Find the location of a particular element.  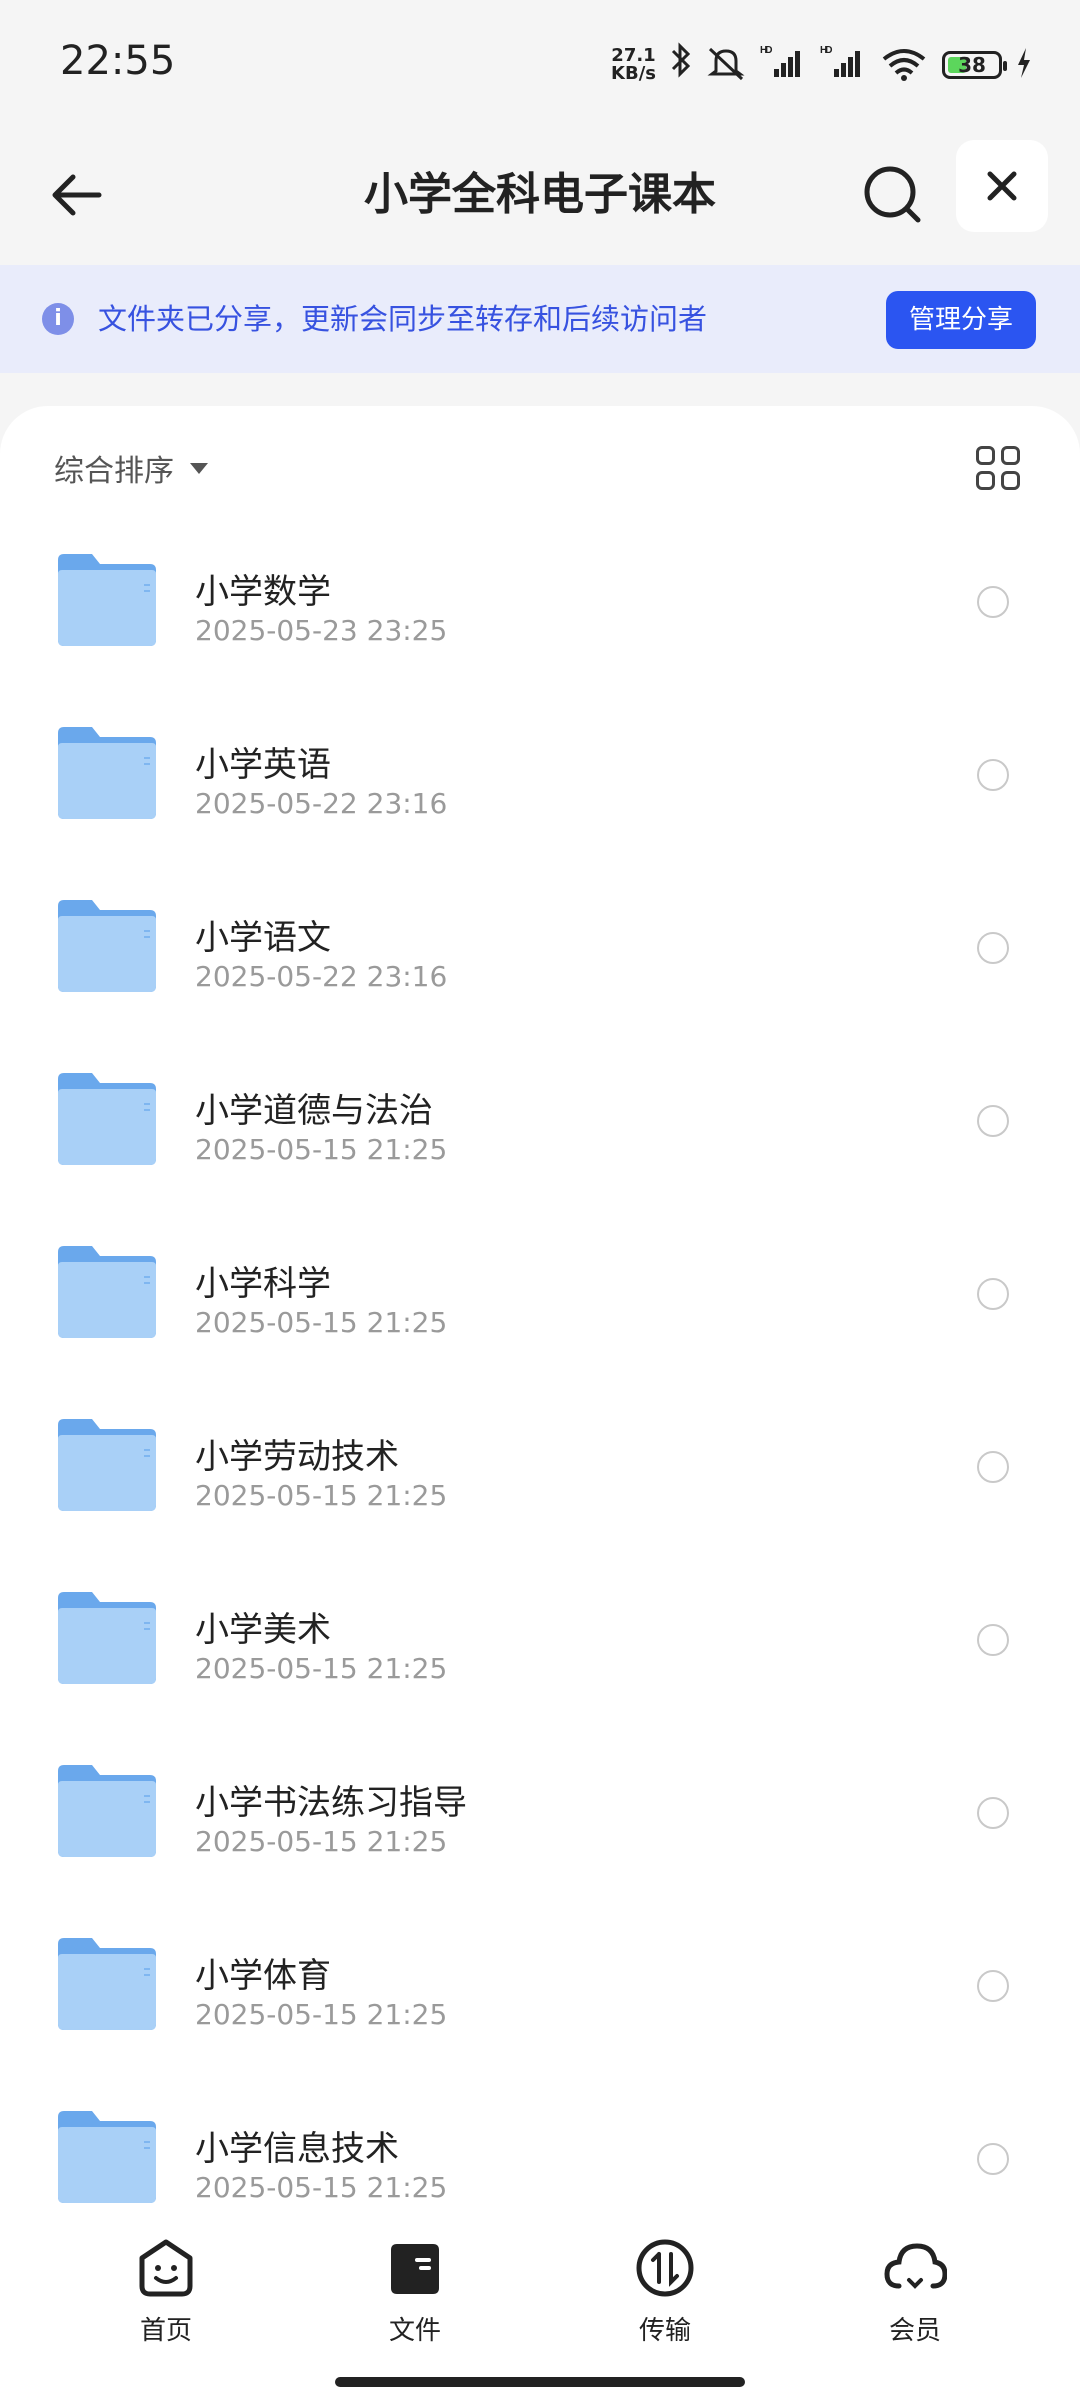

folder-name: 小学语文 is located at coordinates (263, 938).